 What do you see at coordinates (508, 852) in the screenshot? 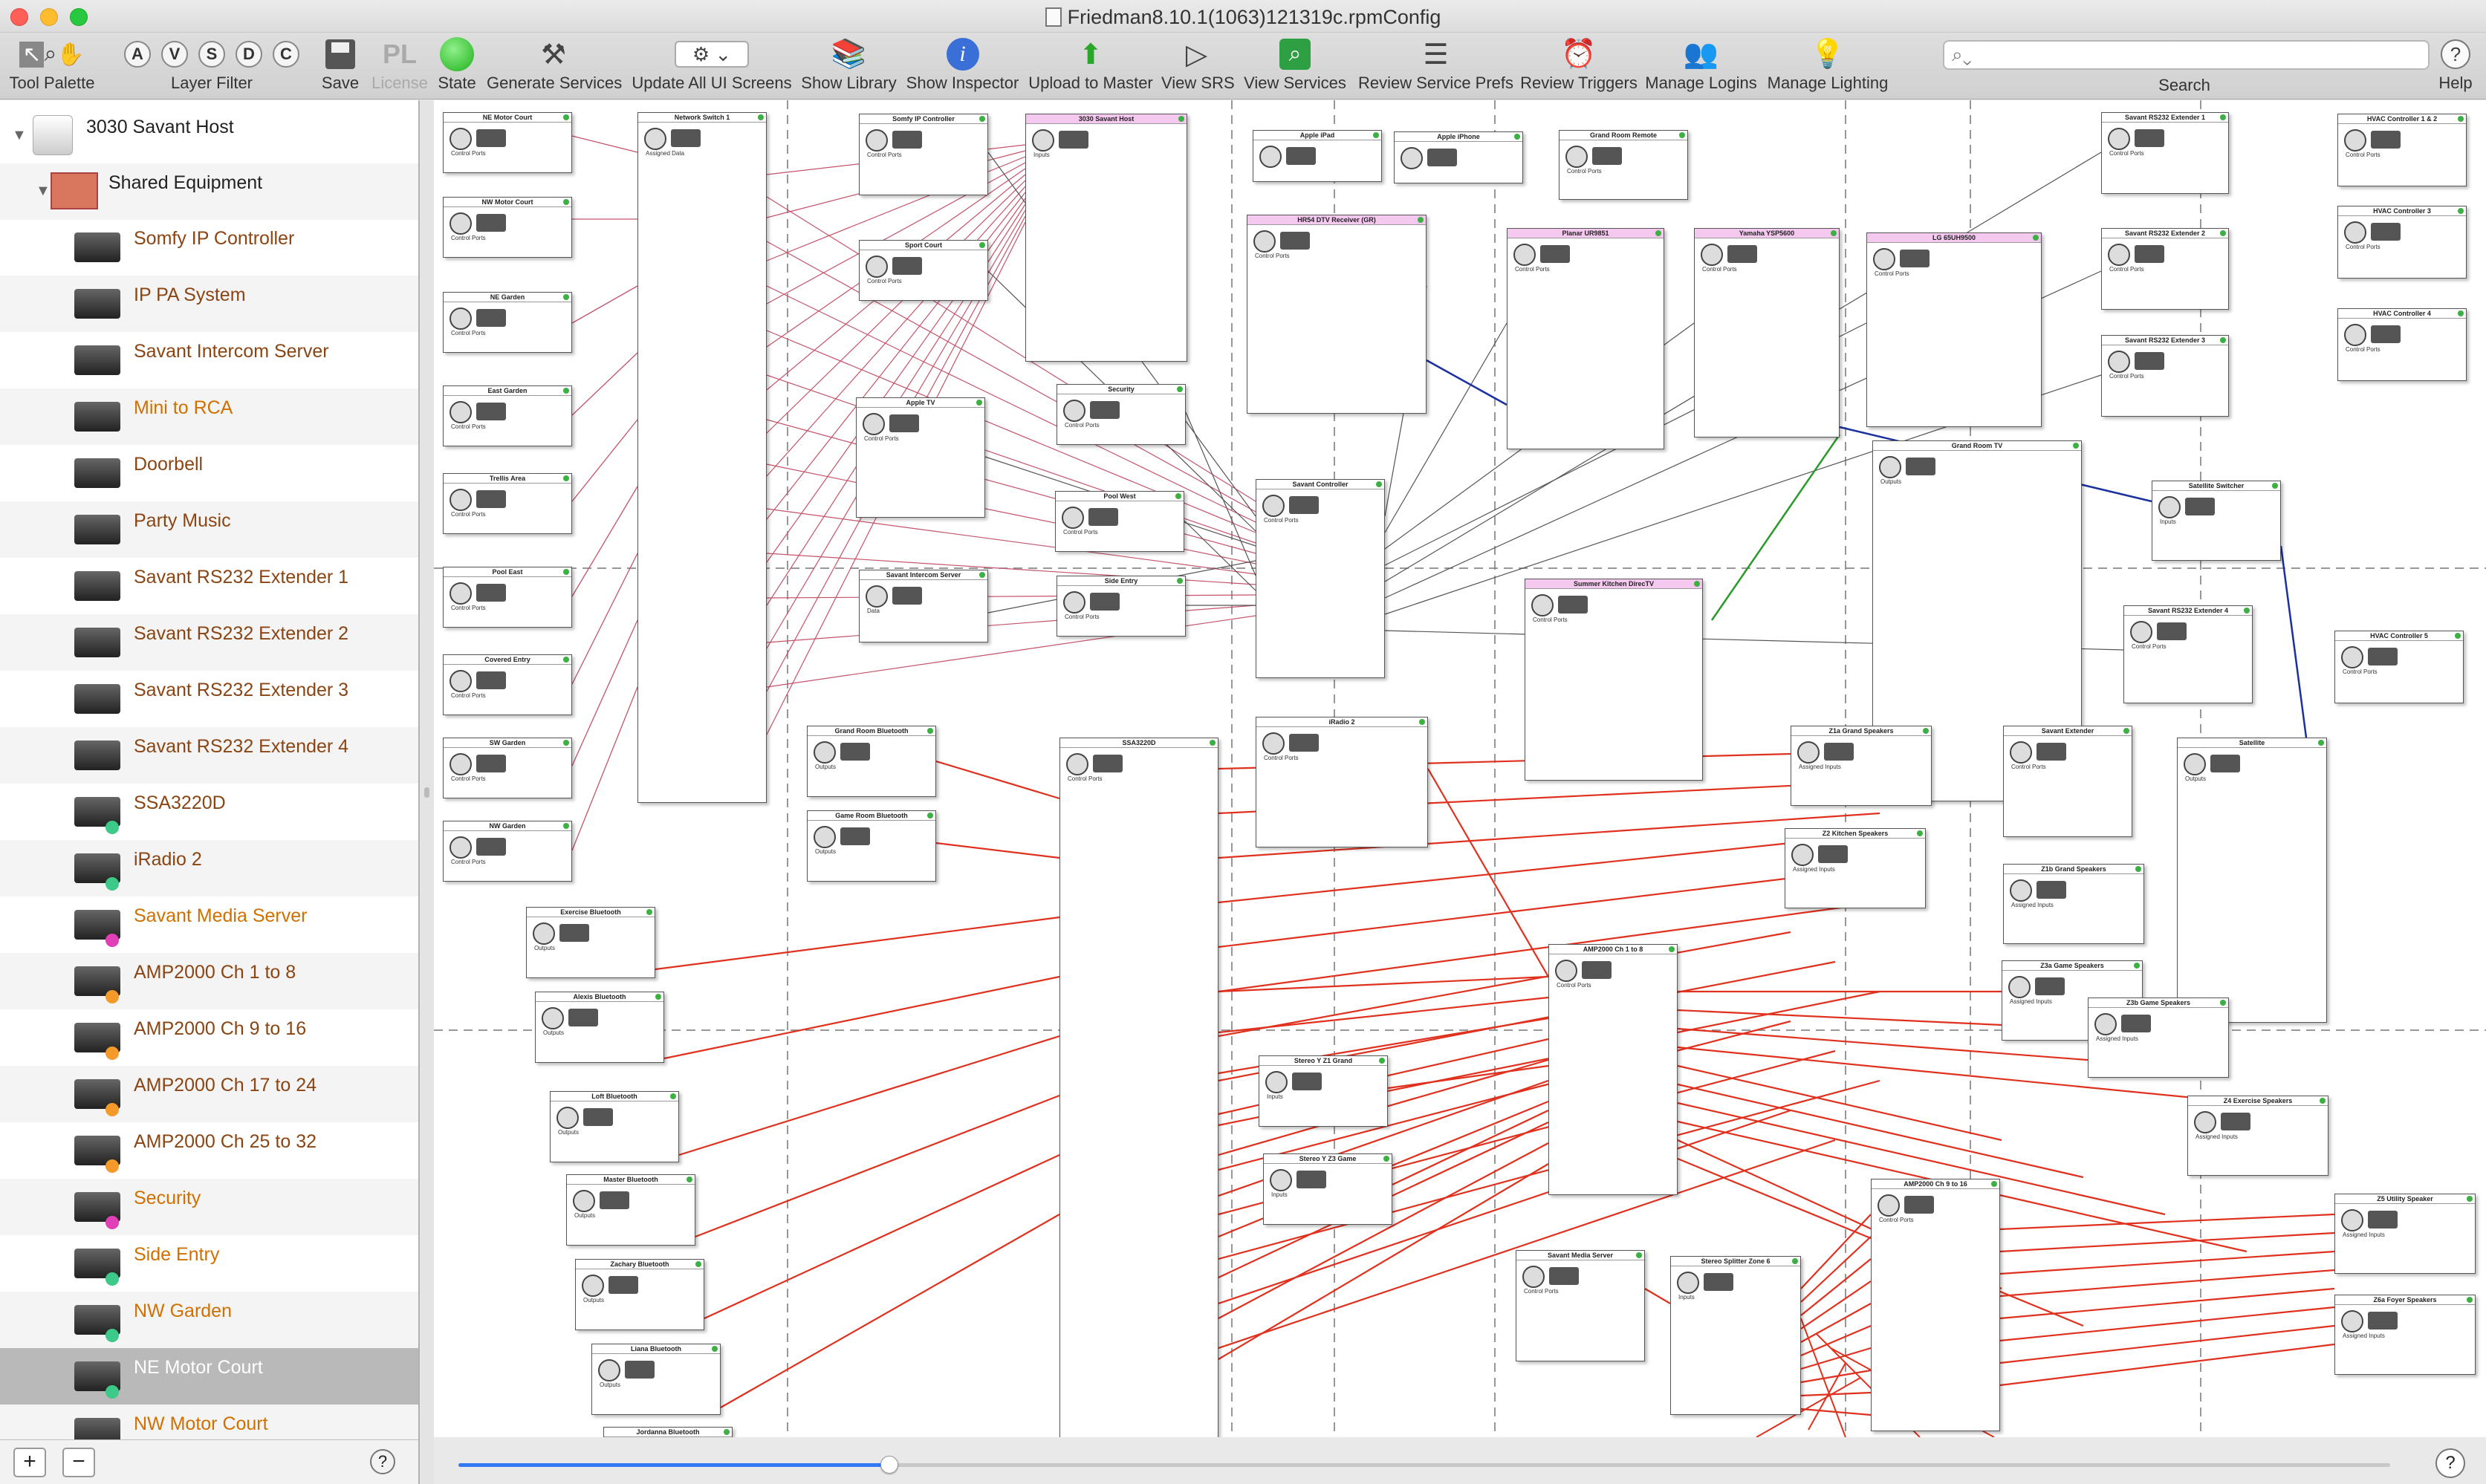
I see `device-block: NW Garden Control Ports` at bounding box center [508, 852].